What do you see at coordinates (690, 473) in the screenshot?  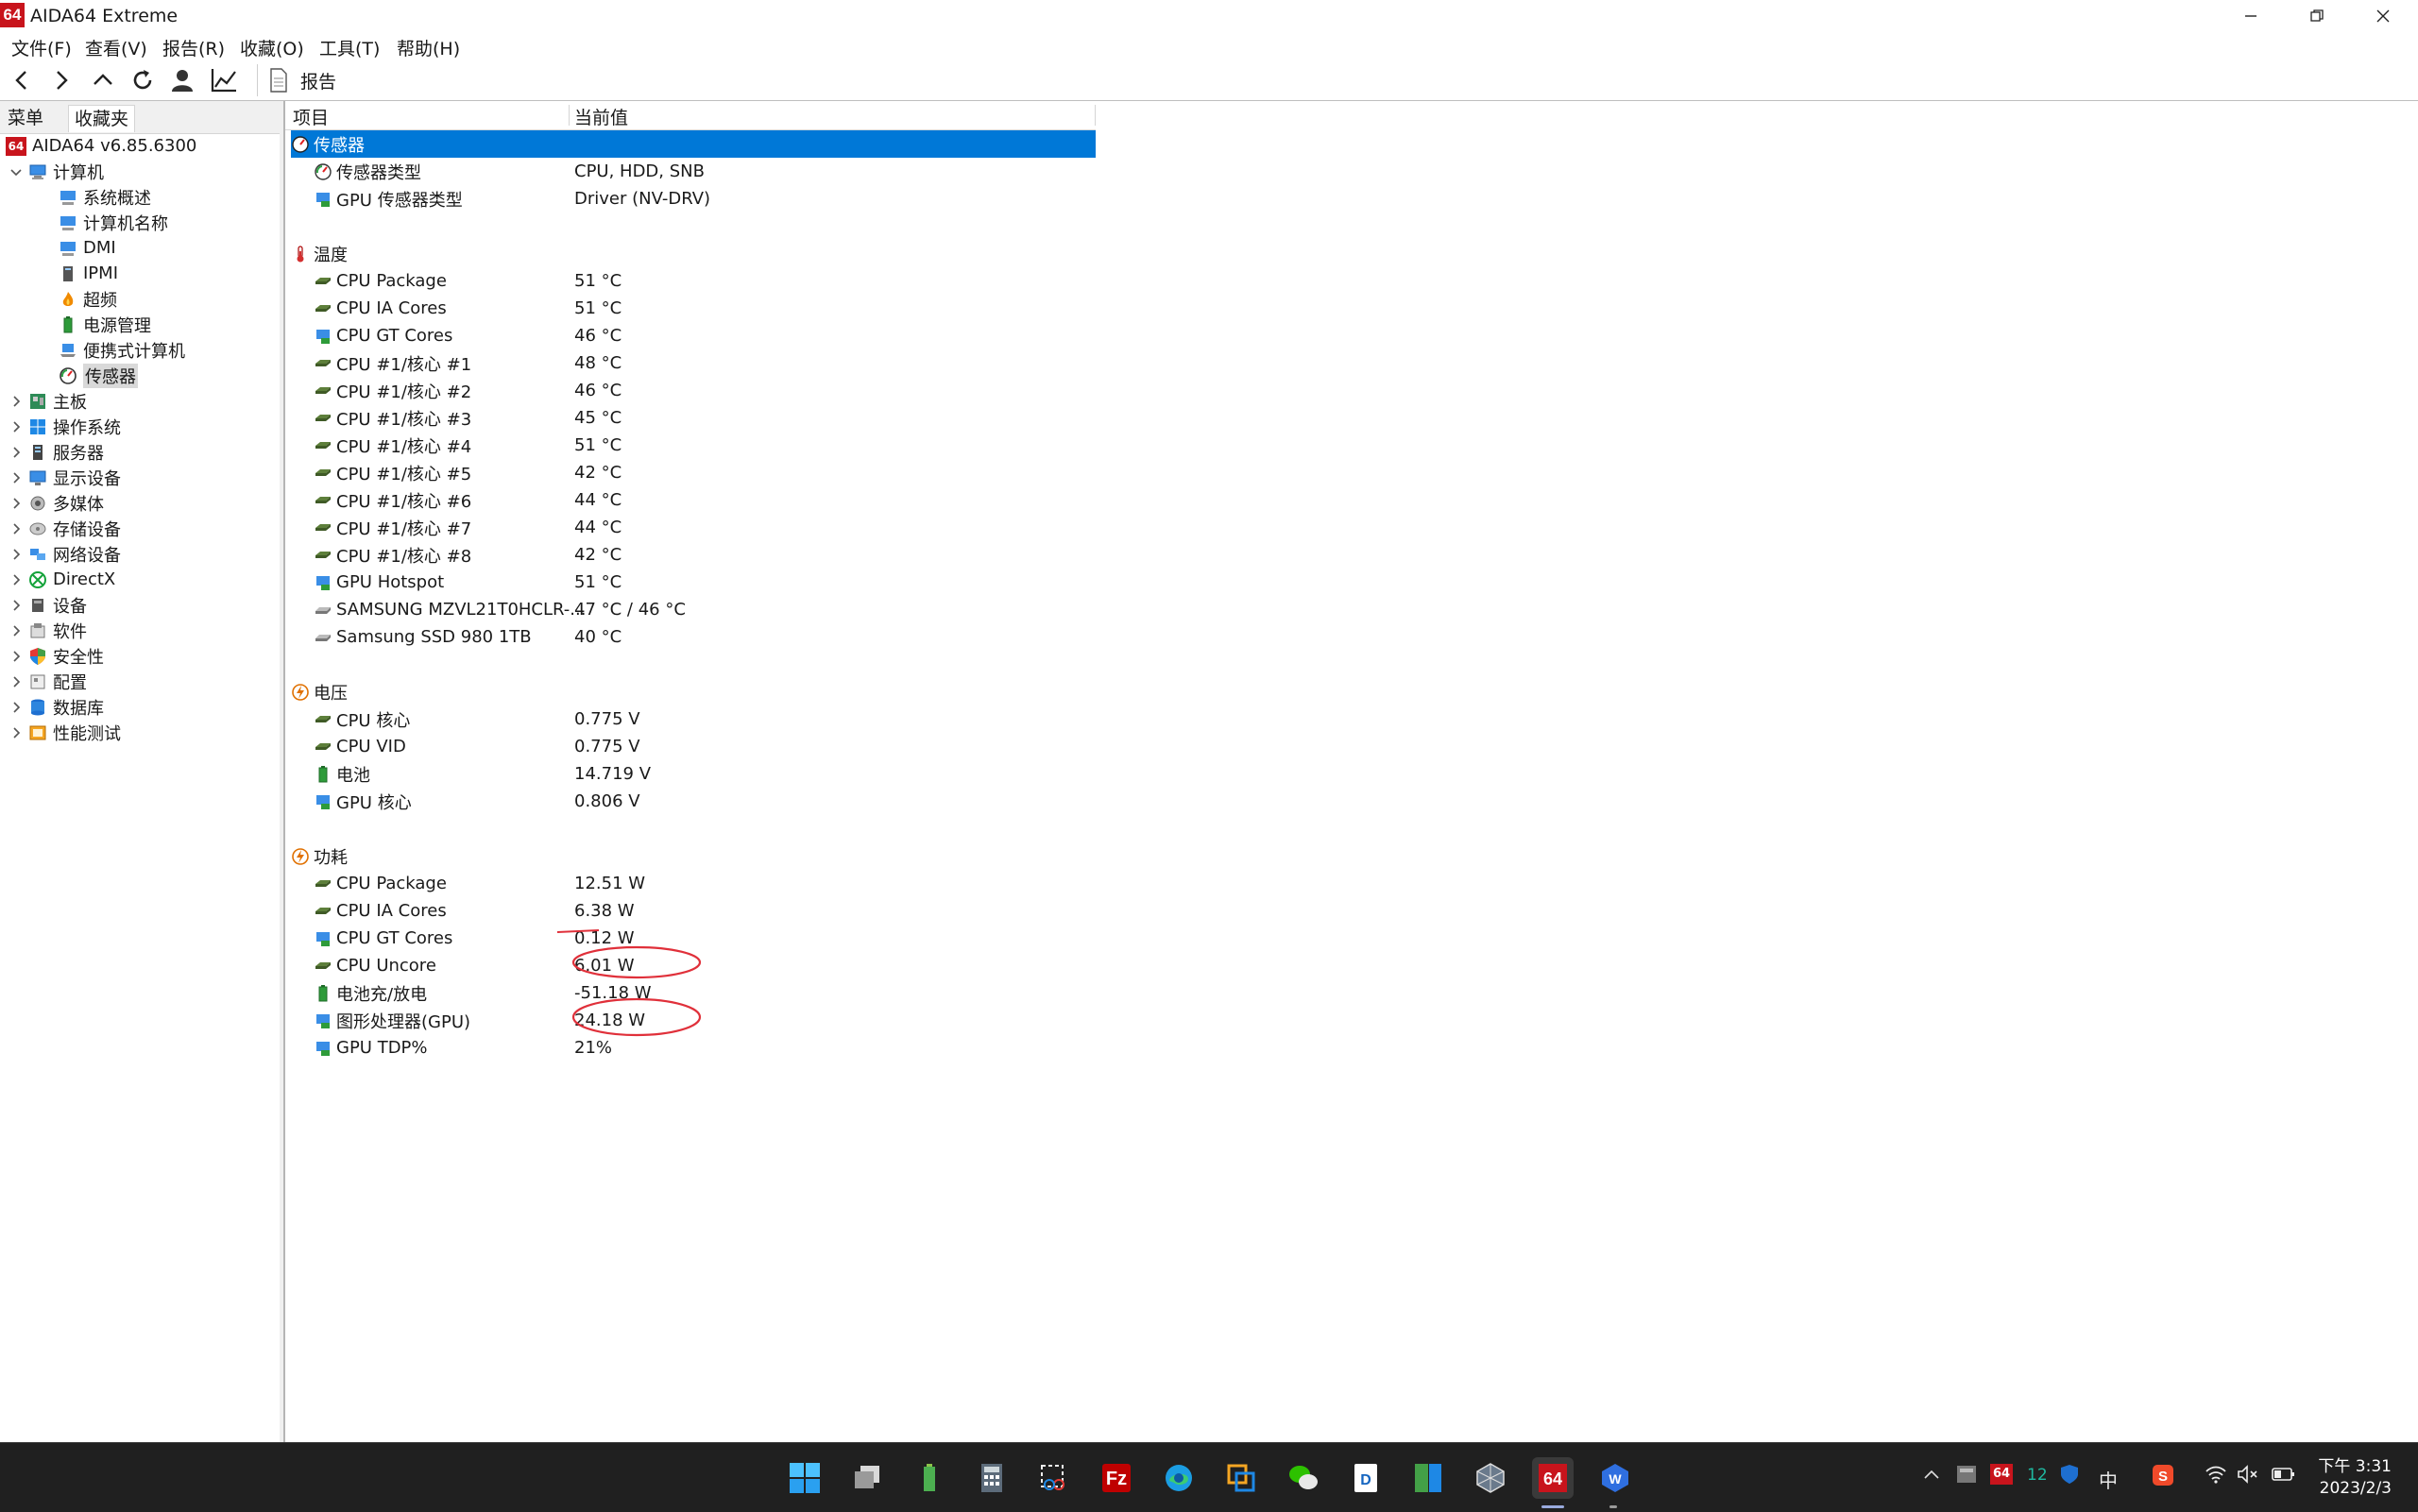 I see `table-row: CPU #1/核心 #5 42 °C` at bounding box center [690, 473].